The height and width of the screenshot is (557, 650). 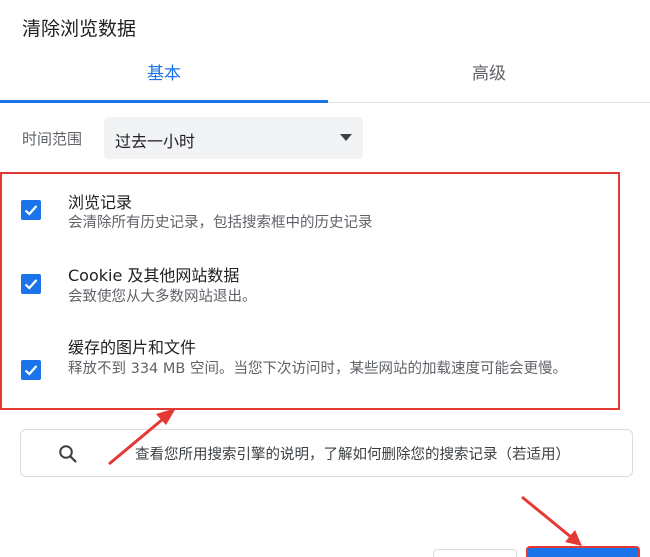 I want to click on cached-files-checkbox, so click(x=31, y=370).